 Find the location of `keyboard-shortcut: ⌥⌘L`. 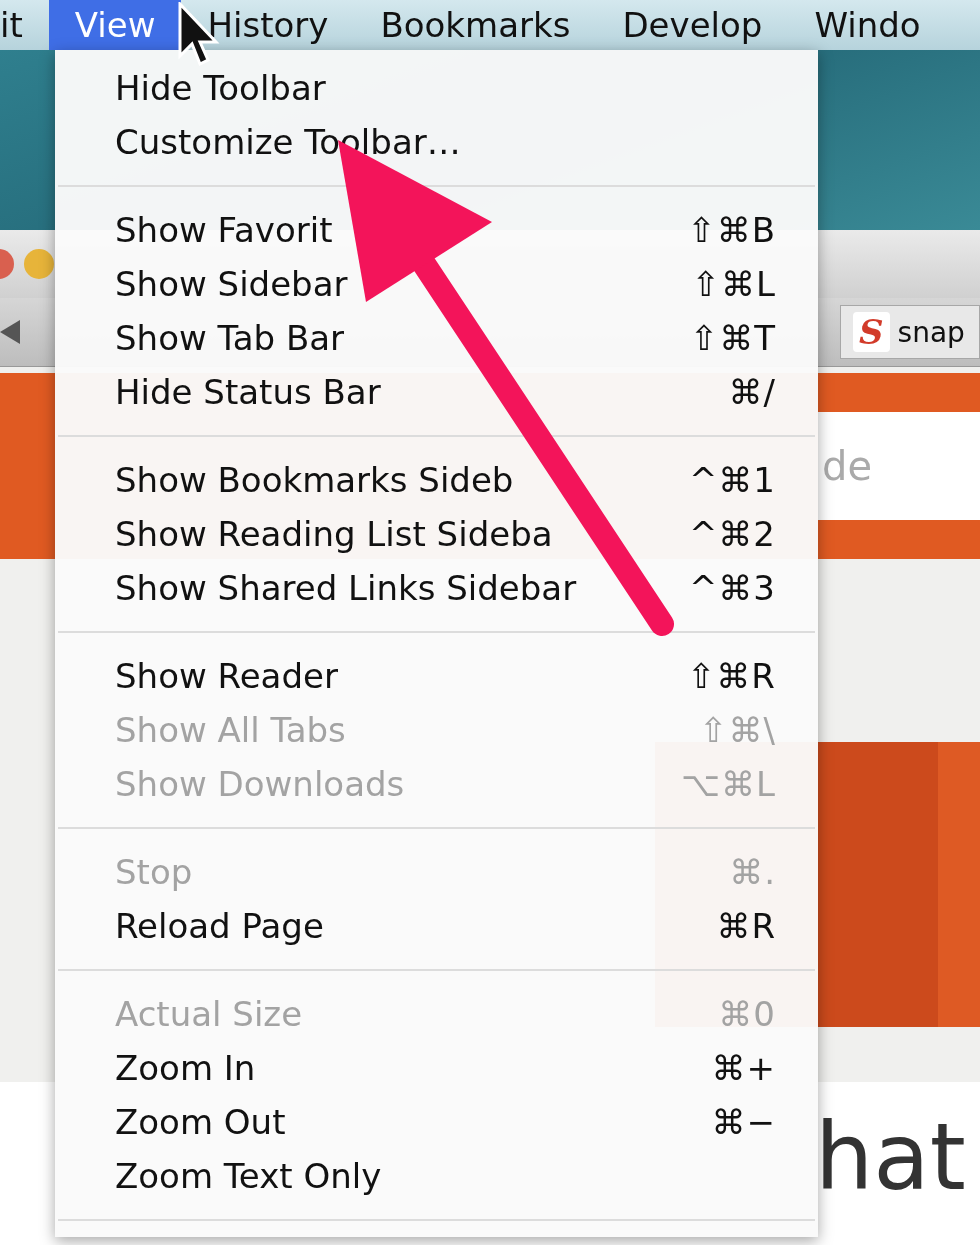

keyboard-shortcut: ⌥⌘L is located at coordinates (728, 784).